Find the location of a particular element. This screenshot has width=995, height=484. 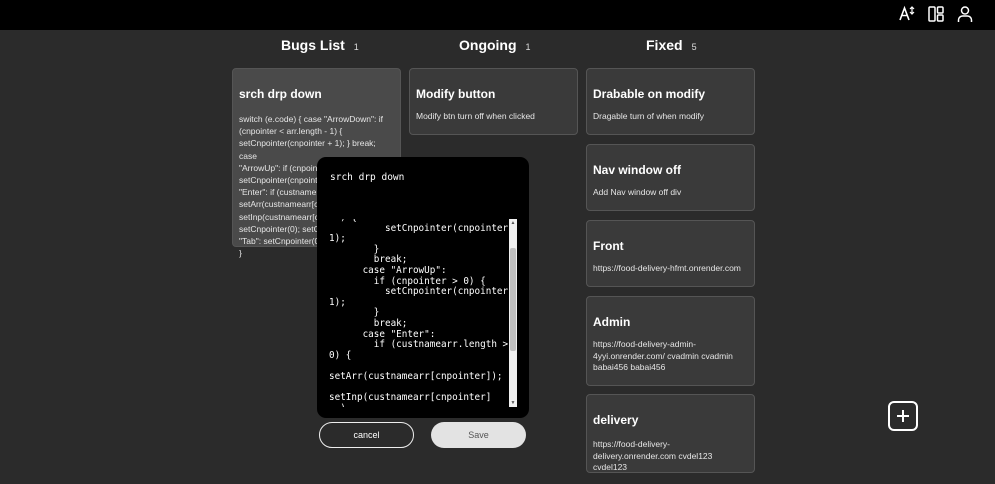

card-title: Admin is located at coordinates (612, 322).